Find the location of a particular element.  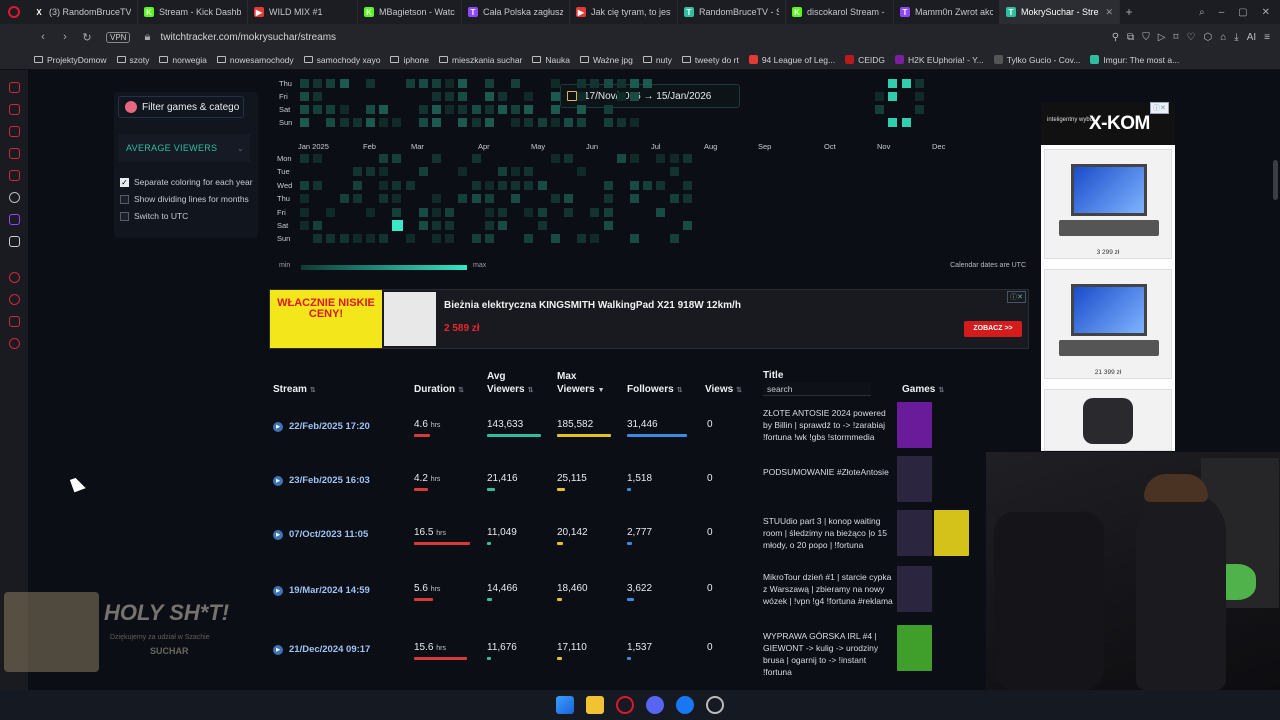

download-icon: ⤓ is located at coordinates (1236, 37).